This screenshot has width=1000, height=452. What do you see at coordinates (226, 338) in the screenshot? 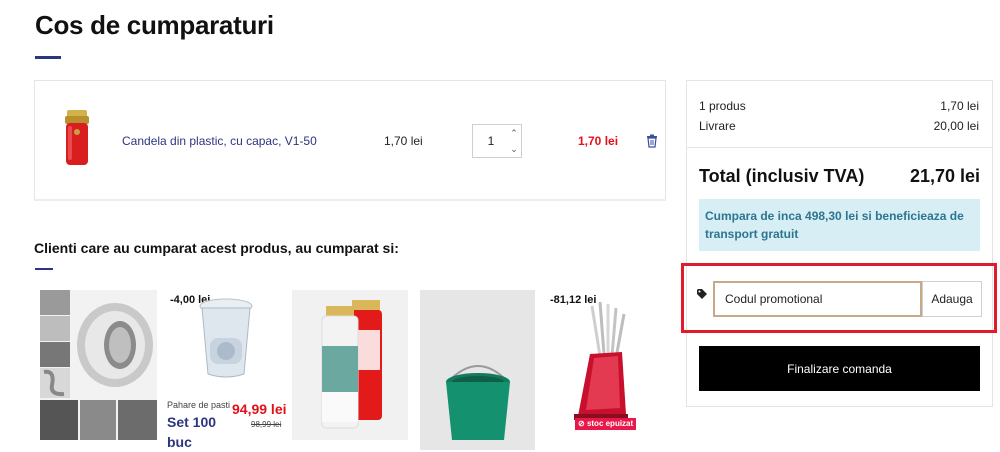
I see `cups-image` at bounding box center [226, 338].